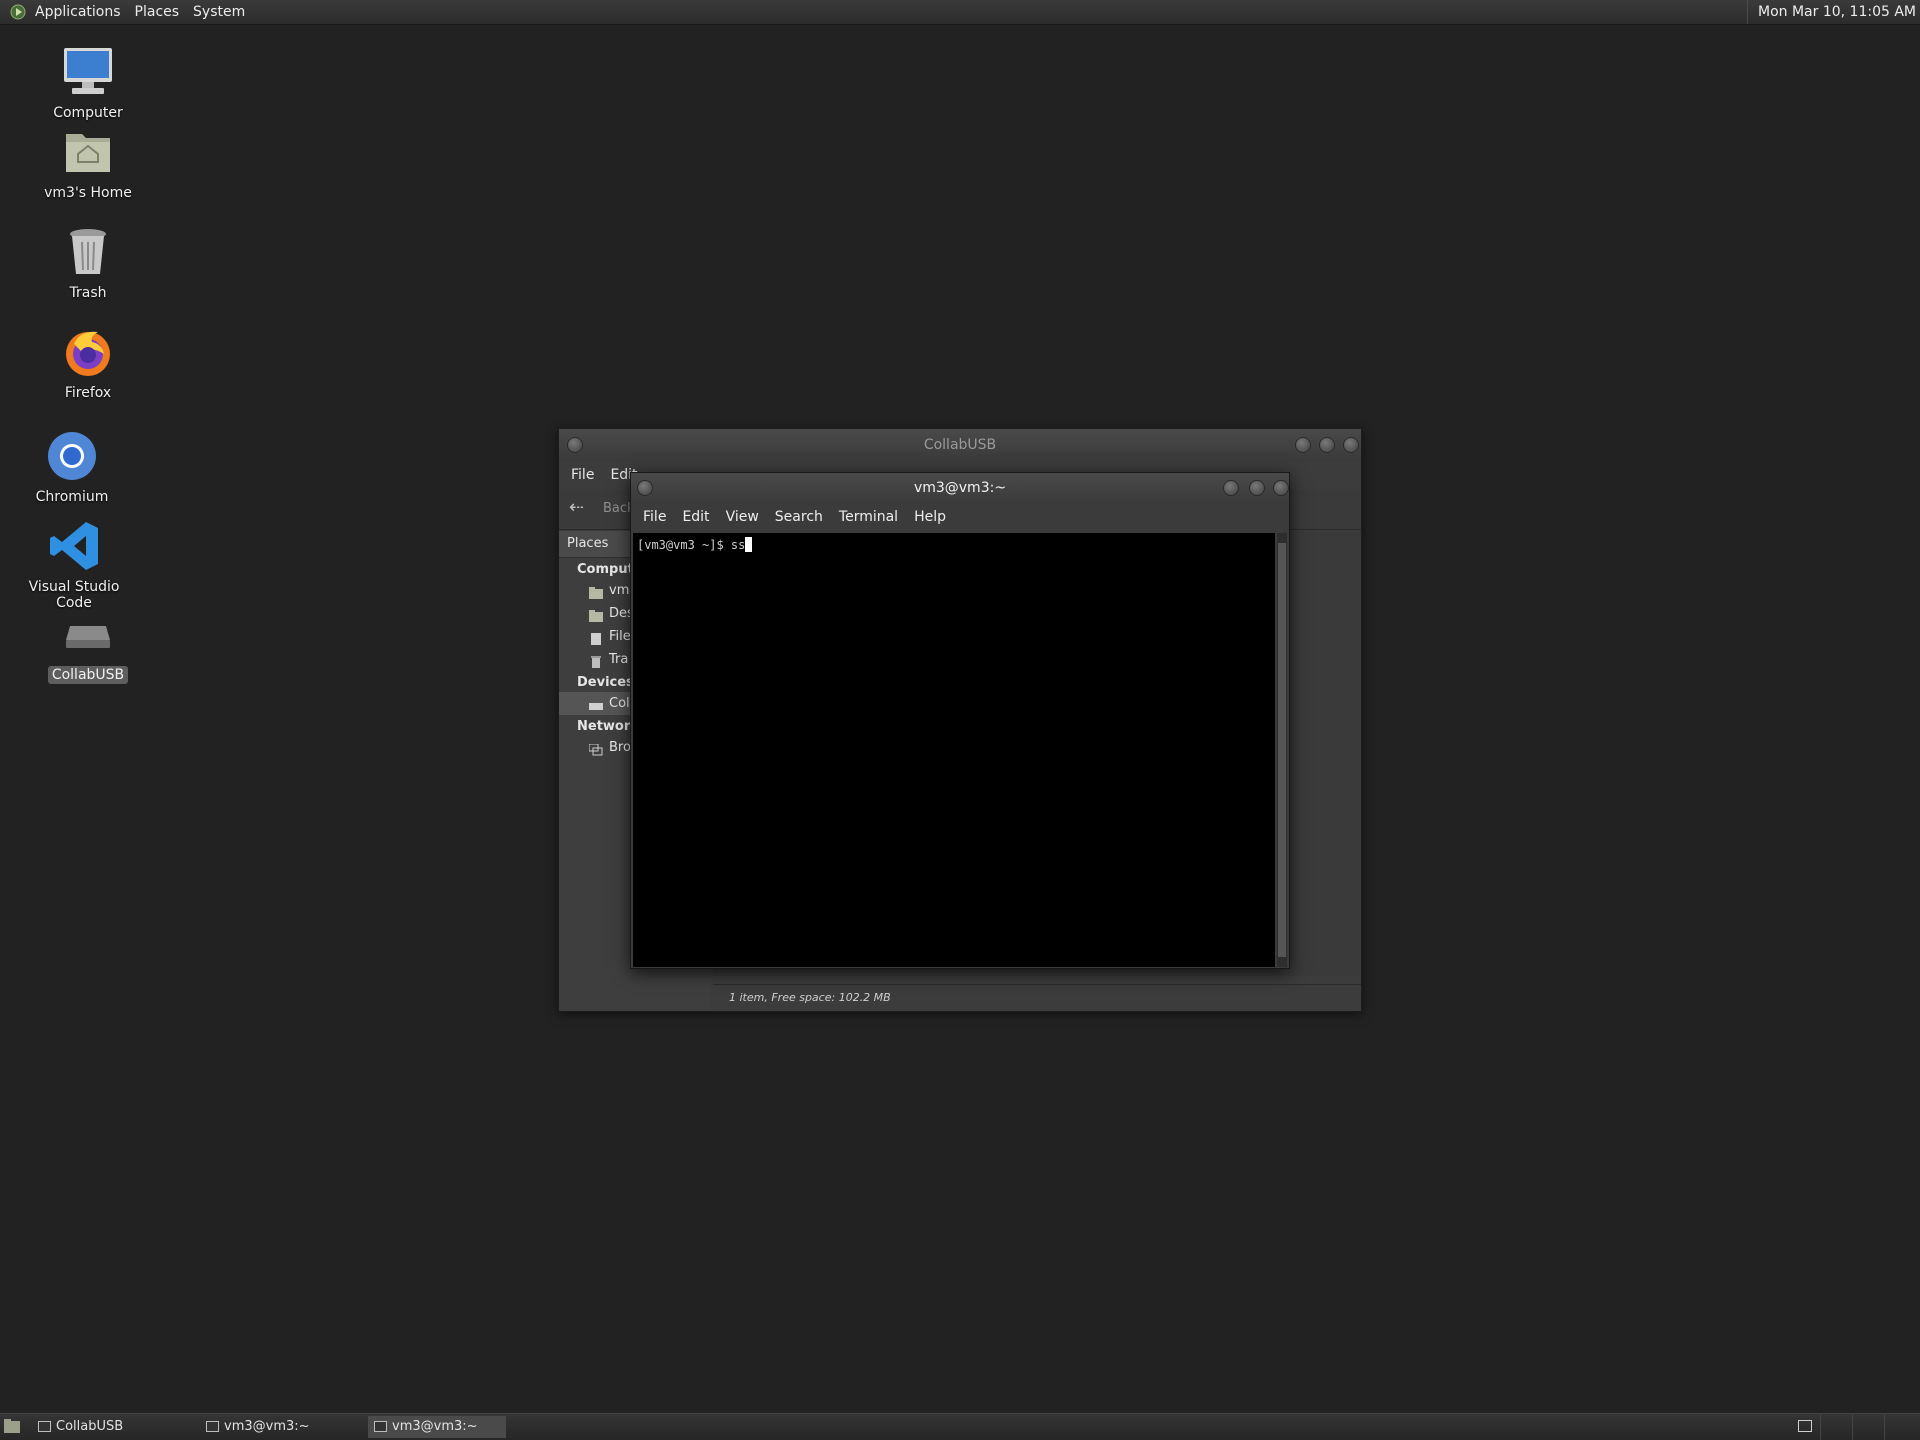 This screenshot has height=1440, width=1920. Describe the element at coordinates (12, 1426) in the screenshot. I see `show-desktop-icon` at that location.